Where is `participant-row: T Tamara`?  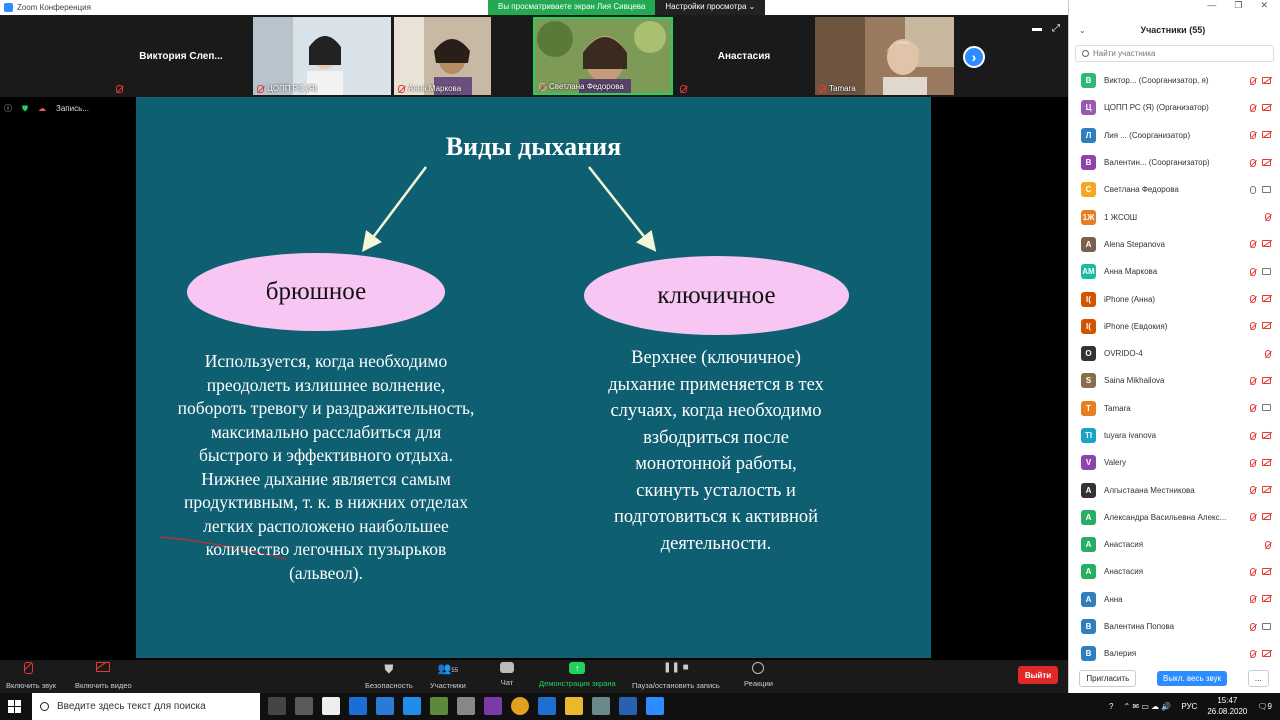
participant-row: T Tamara is located at coordinates (1174, 408).